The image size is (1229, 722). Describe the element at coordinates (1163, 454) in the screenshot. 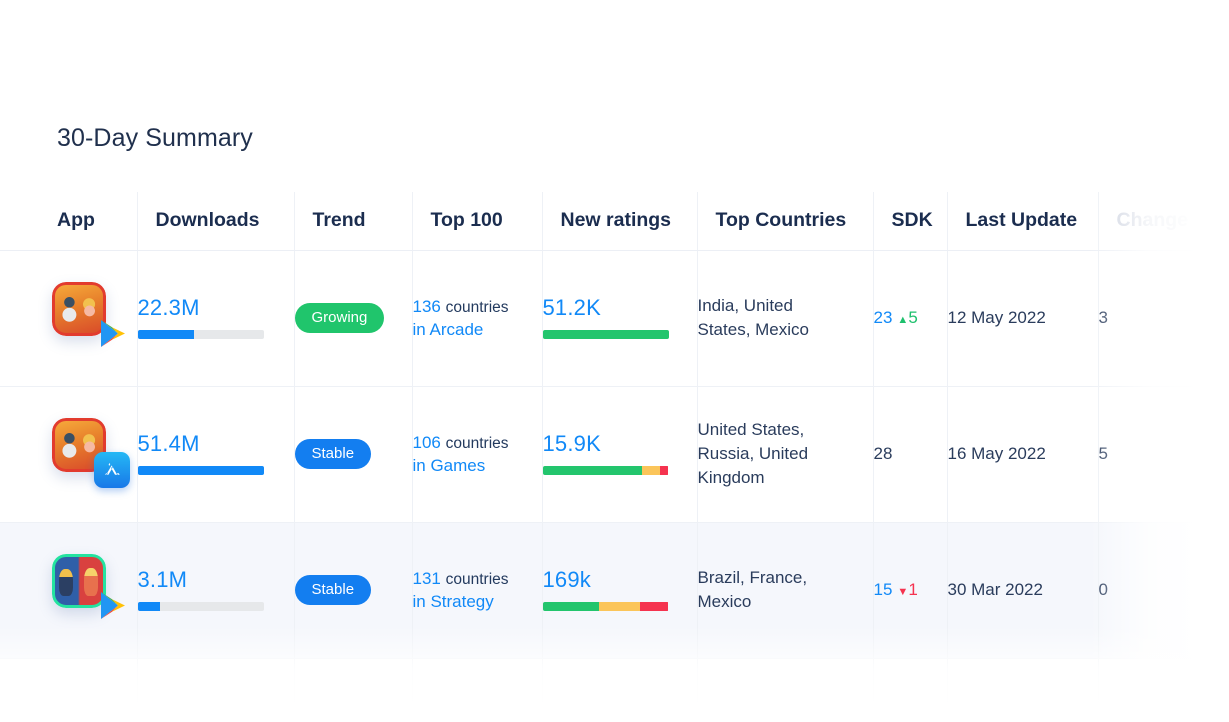

I see `cell-change: 5` at that location.